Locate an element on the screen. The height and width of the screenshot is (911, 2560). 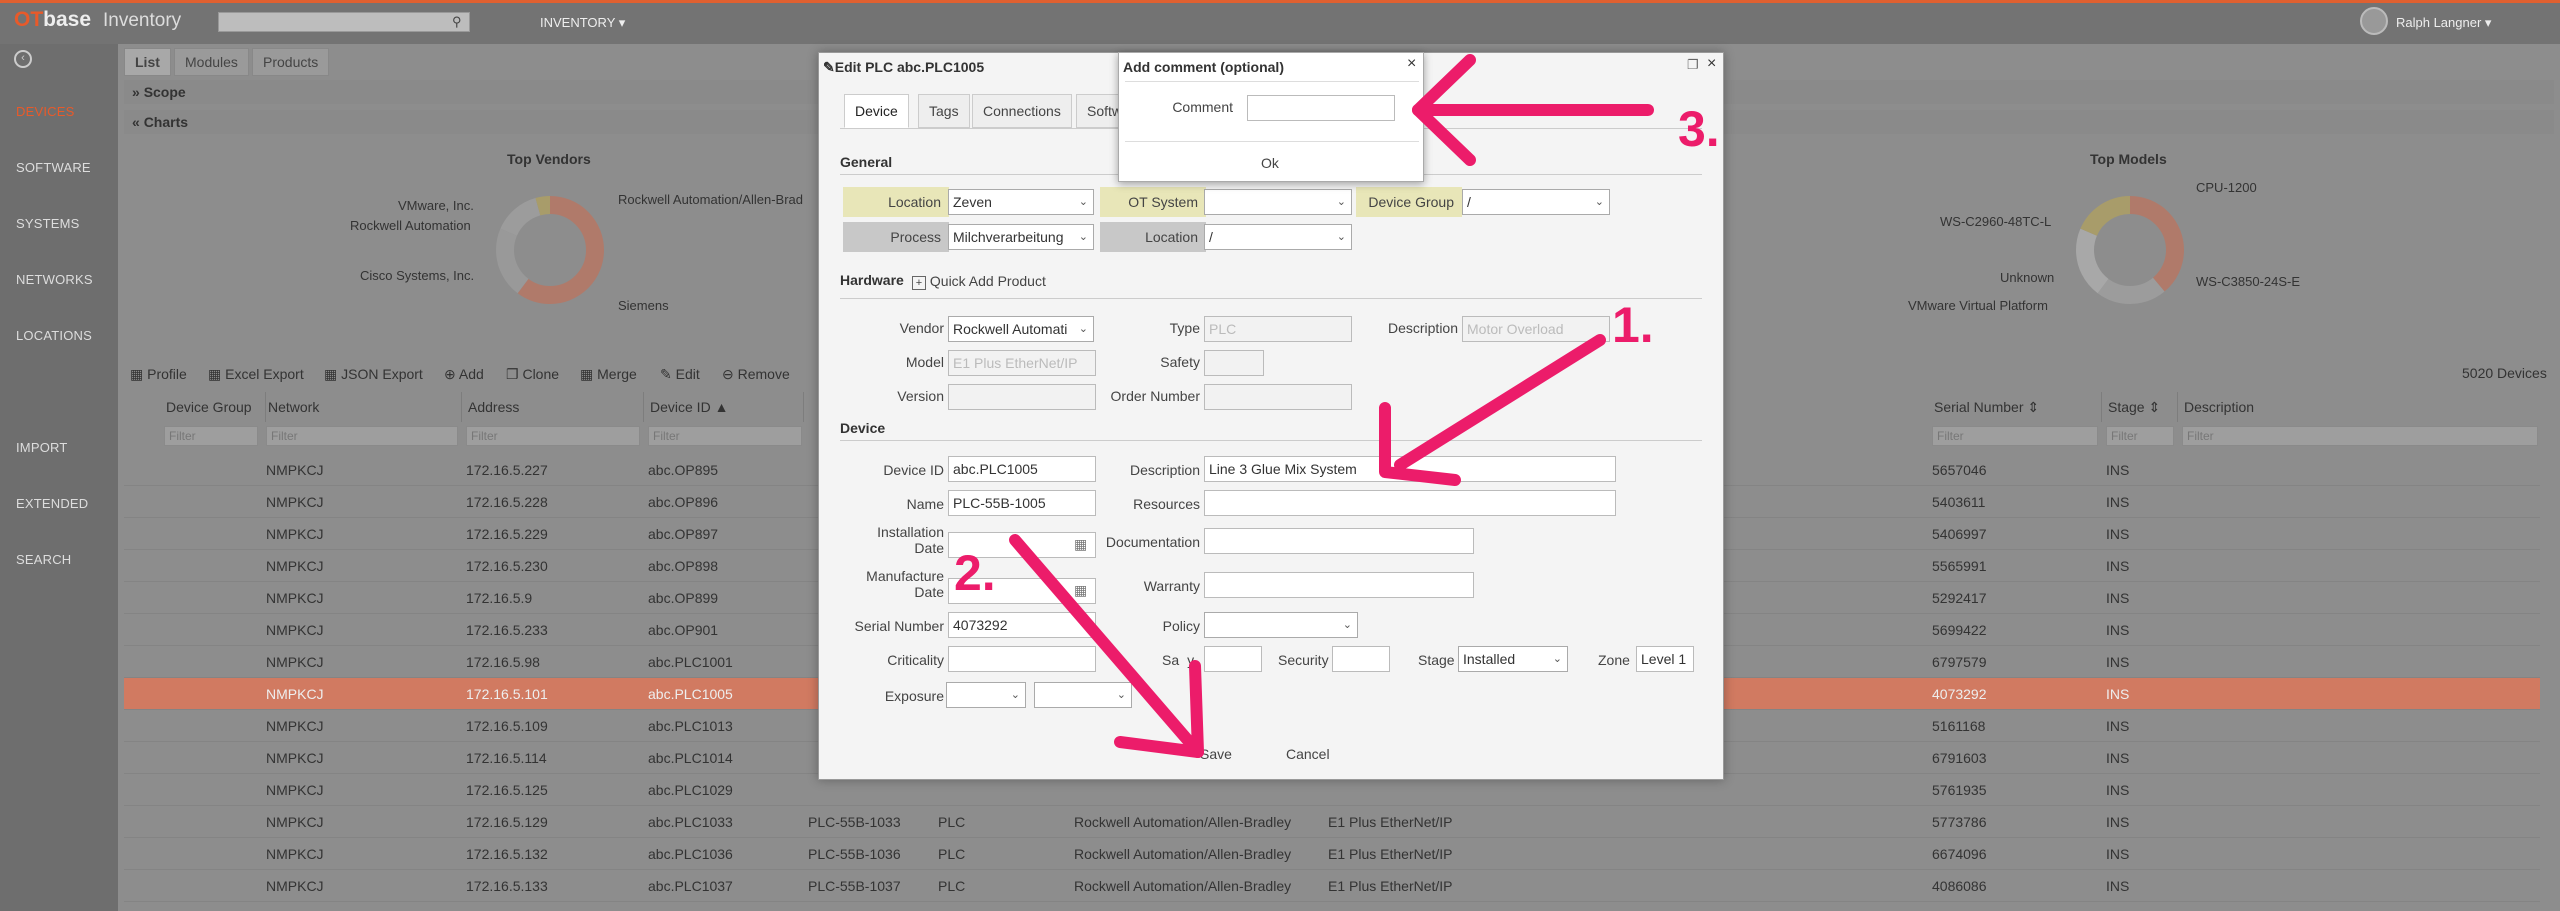
annotation-3: 3. is located at coordinates (1699, 129).